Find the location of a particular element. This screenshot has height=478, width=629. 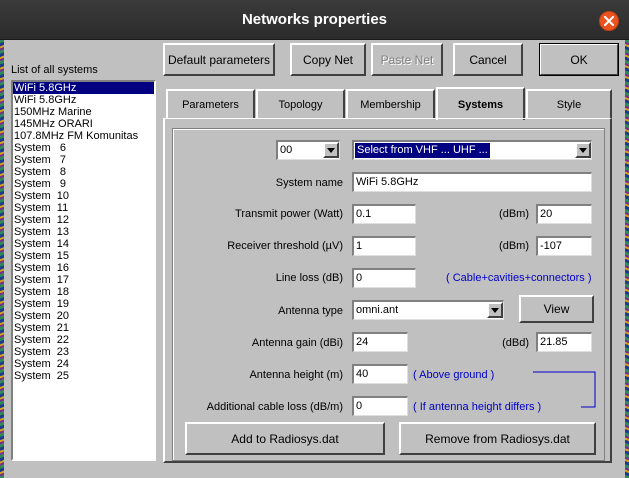

receiver-threshold-dbm-input: -107 is located at coordinates (564, 246).